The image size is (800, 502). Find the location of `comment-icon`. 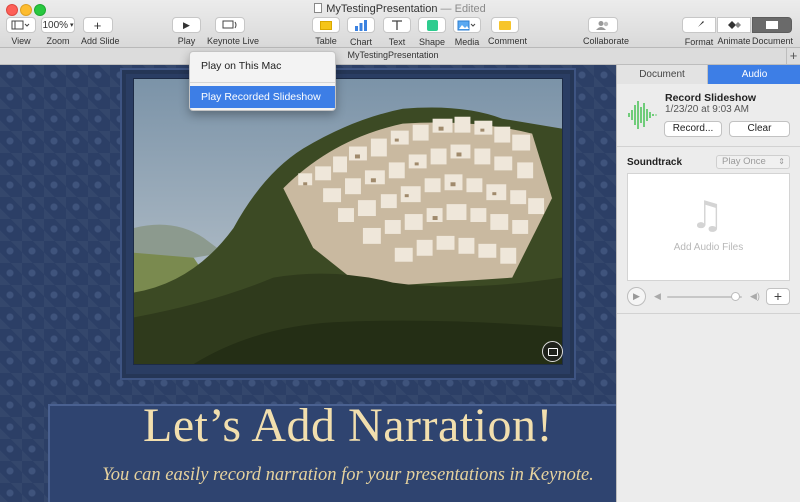

comment-icon is located at coordinates (505, 25).